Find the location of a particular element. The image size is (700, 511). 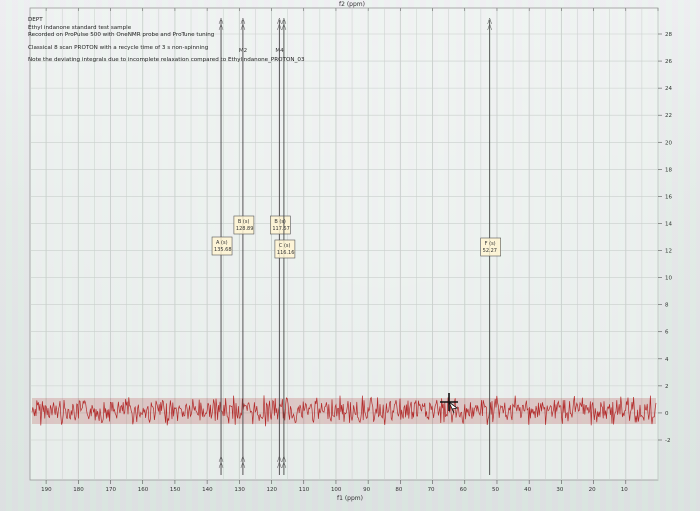

peak-label-box-a: A (s)135.68 is located at coordinates (222, 246).